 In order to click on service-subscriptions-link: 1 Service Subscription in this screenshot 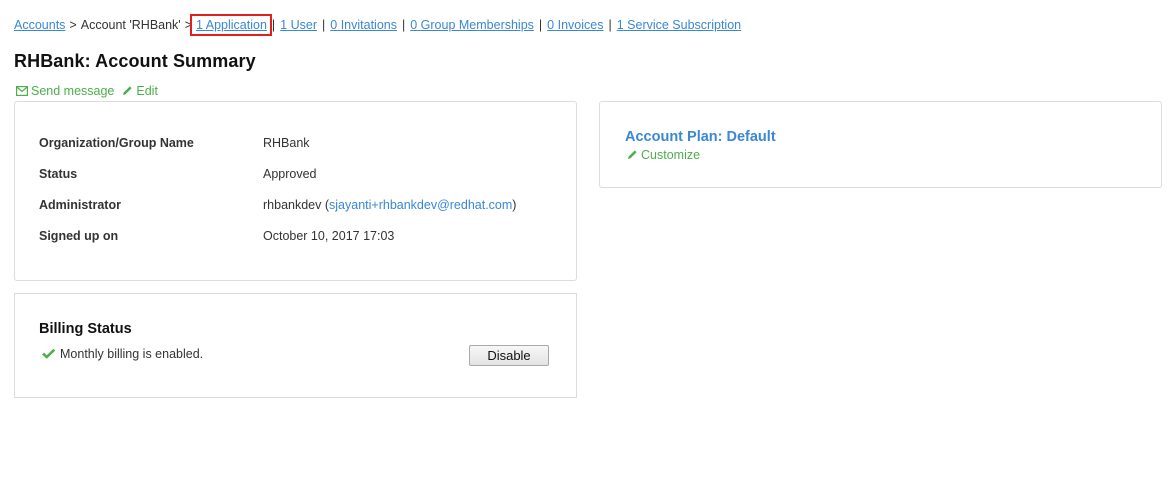, I will do `click(679, 25)`.